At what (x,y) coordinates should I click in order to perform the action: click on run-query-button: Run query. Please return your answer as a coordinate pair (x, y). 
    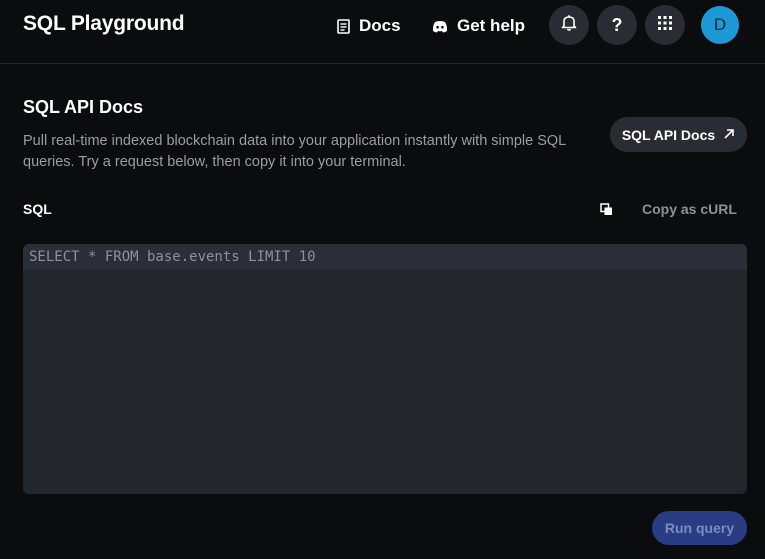
    Looking at the image, I should click on (699, 528).